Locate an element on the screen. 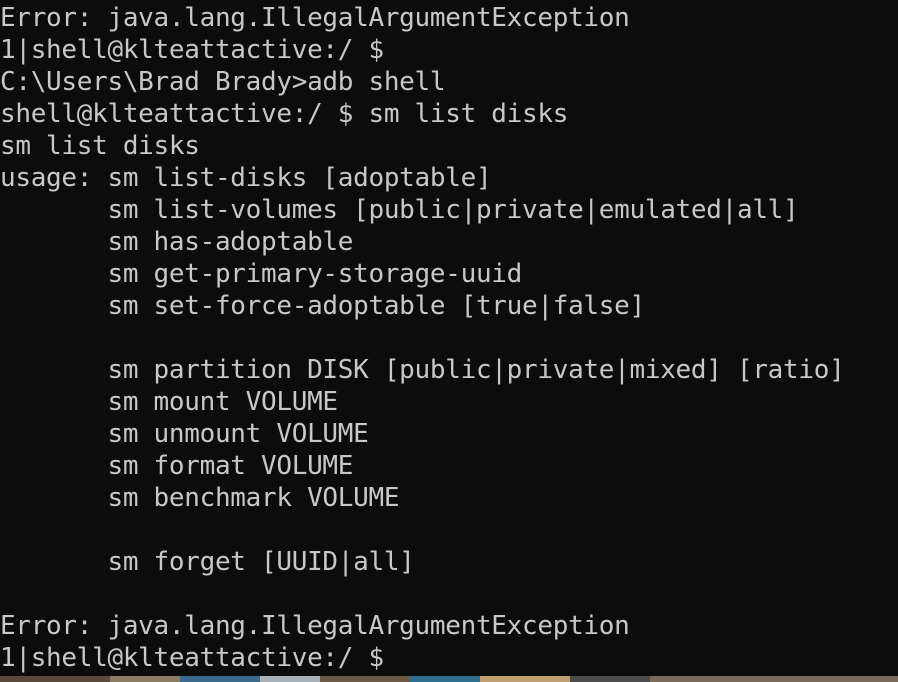 This screenshot has height=682, width=898. terminal-line: sm forget [UUID|all] is located at coordinates (207, 562).